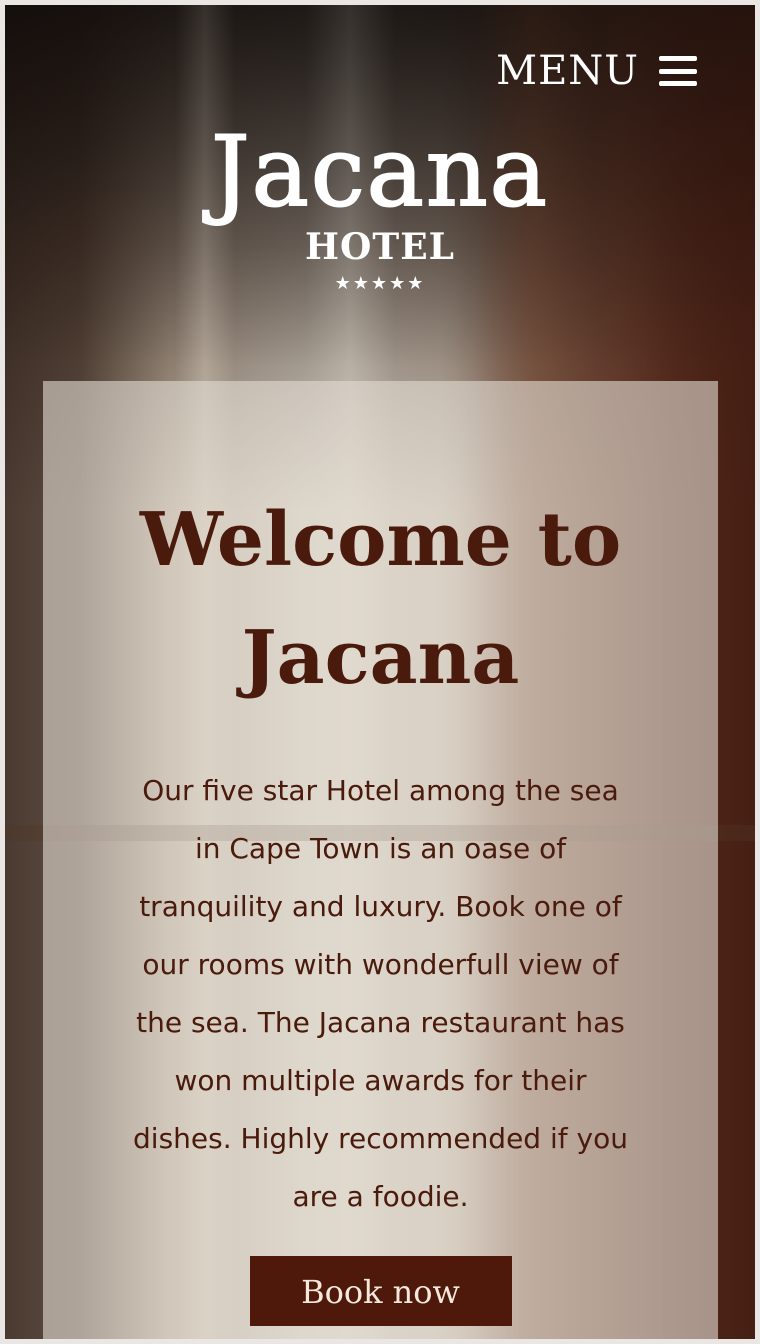  Describe the element at coordinates (380, 284) in the screenshot. I see `star-rating: ★★★★★` at that location.